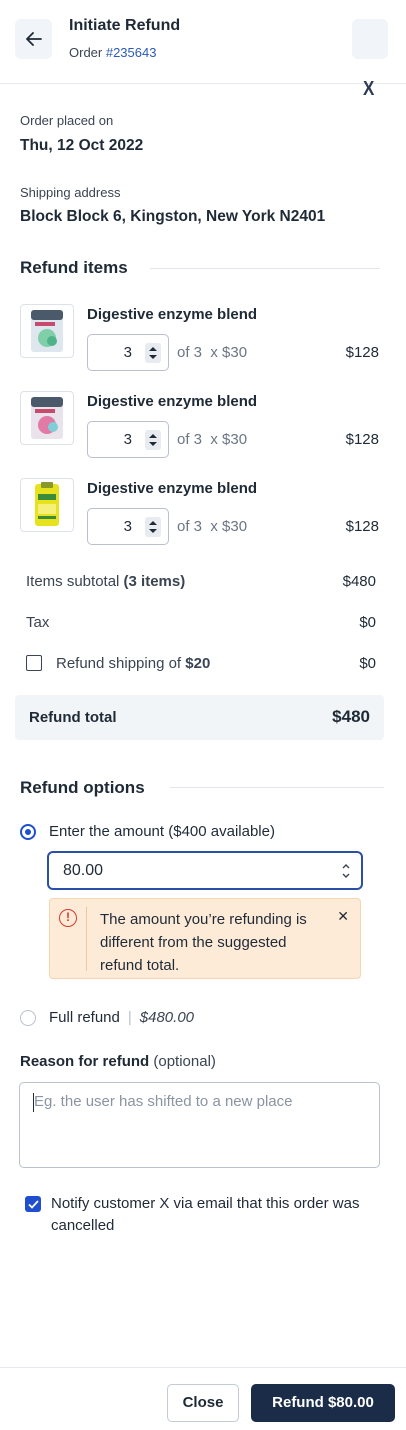 This screenshot has width=406, height=1430. What do you see at coordinates (28, 1018) in the screenshot?
I see `full-refund-radio` at bounding box center [28, 1018].